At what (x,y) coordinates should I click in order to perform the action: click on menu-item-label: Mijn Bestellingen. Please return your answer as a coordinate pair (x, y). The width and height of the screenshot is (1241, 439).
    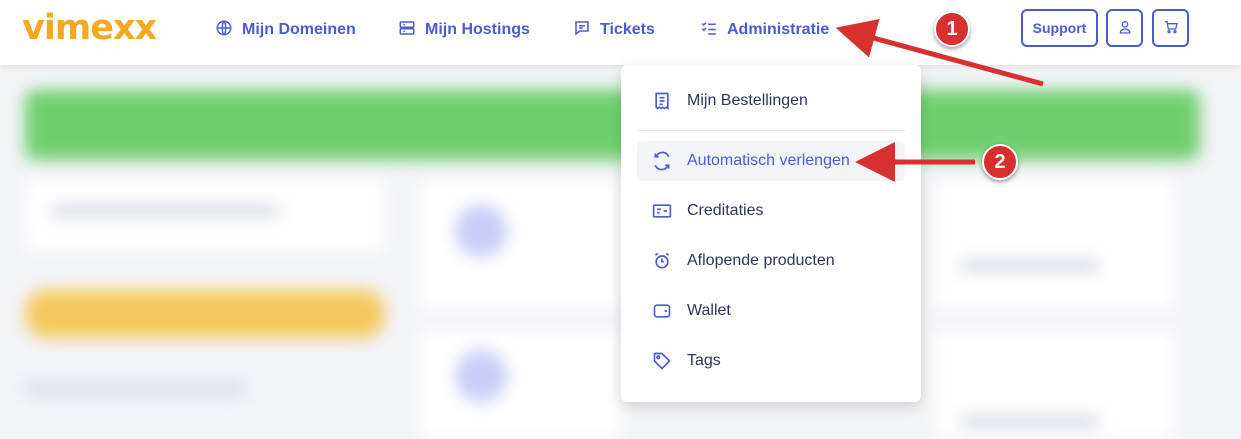
    Looking at the image, I should click on (747, 100).